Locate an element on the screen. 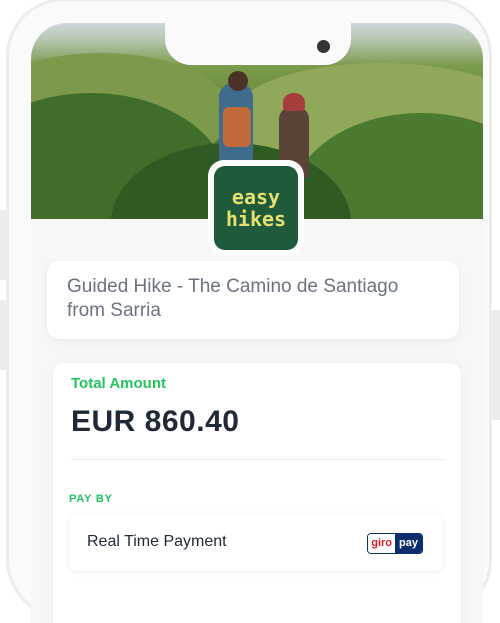 The width and height of the screenshot is (500, 623). total-amount-value: EUR 860.40 is located at coordinates (155, 421).